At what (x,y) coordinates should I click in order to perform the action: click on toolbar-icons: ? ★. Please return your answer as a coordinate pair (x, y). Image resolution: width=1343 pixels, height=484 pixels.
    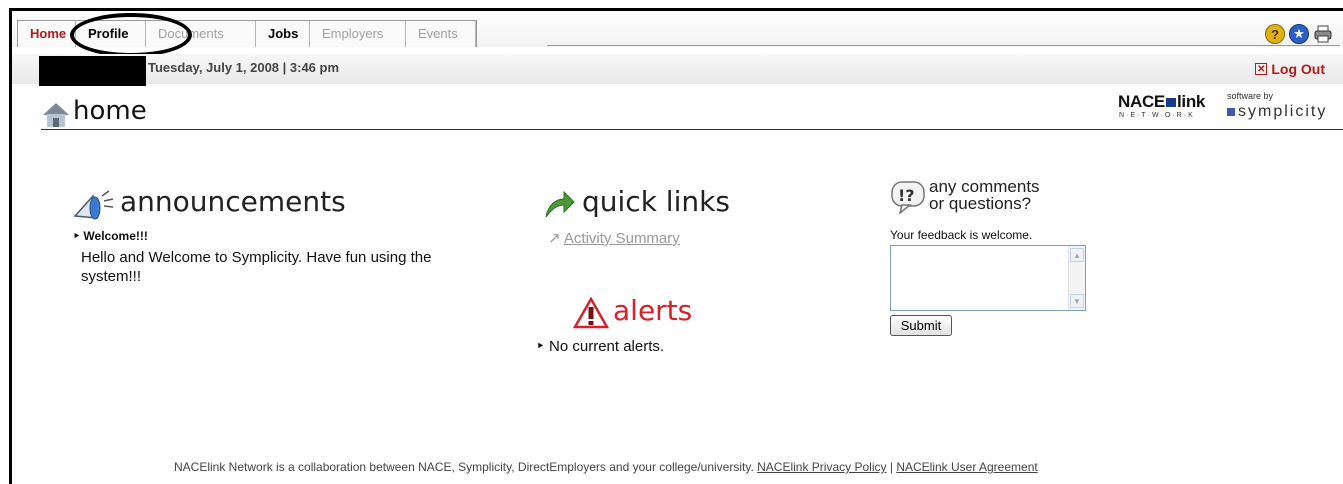
    Looking at the image, I should click on (1299, 34).